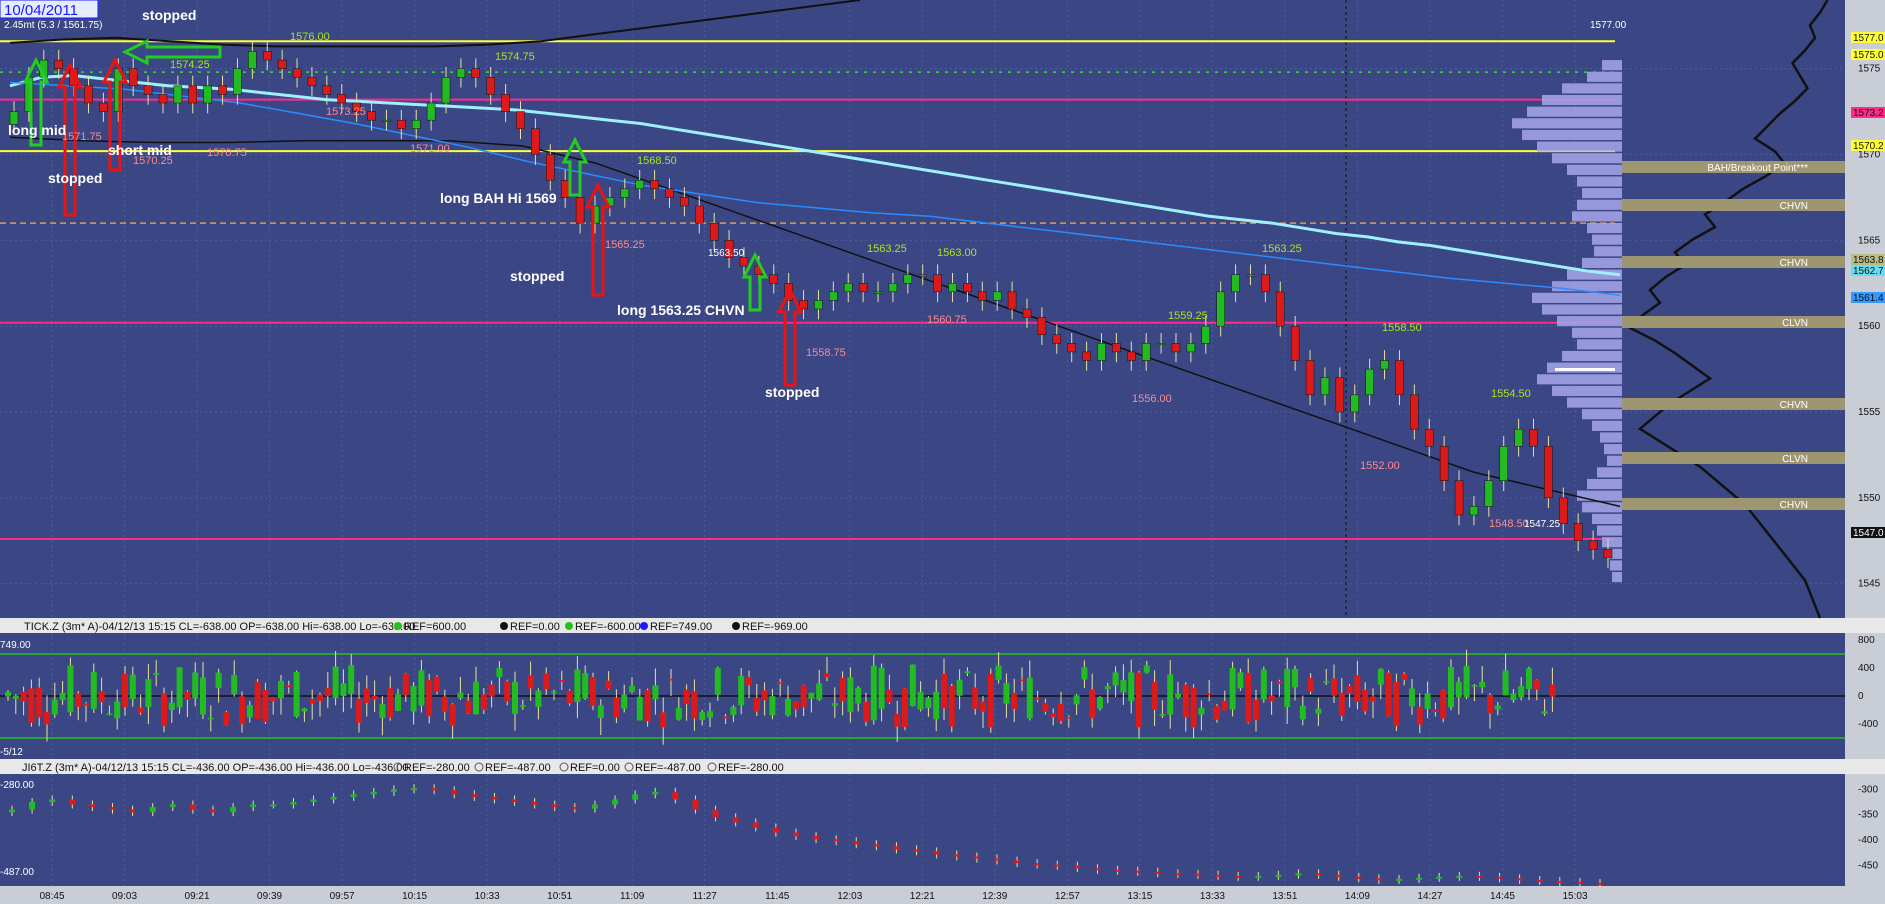 The image size is (1885, 904). Describe the element at coordinates (1733, 404) in the screenshot. I see `vp-tag-band` at that location.